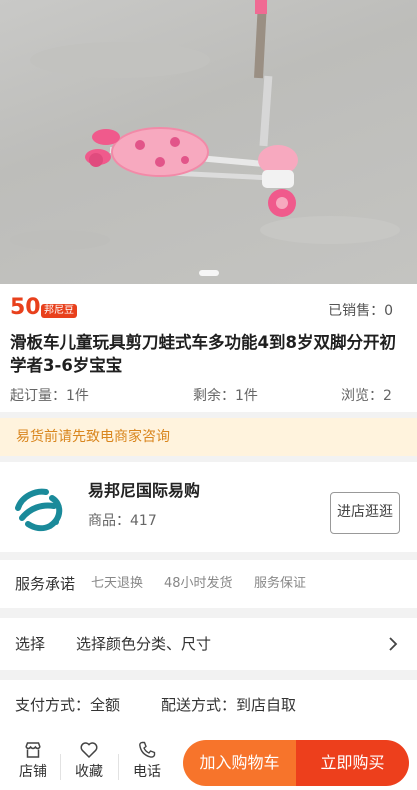 This screenshot has height=790, width=417. Describe the element at coordinates (49, 396) in the screenshot. I see `min-order: 起订量：1件` at that location.